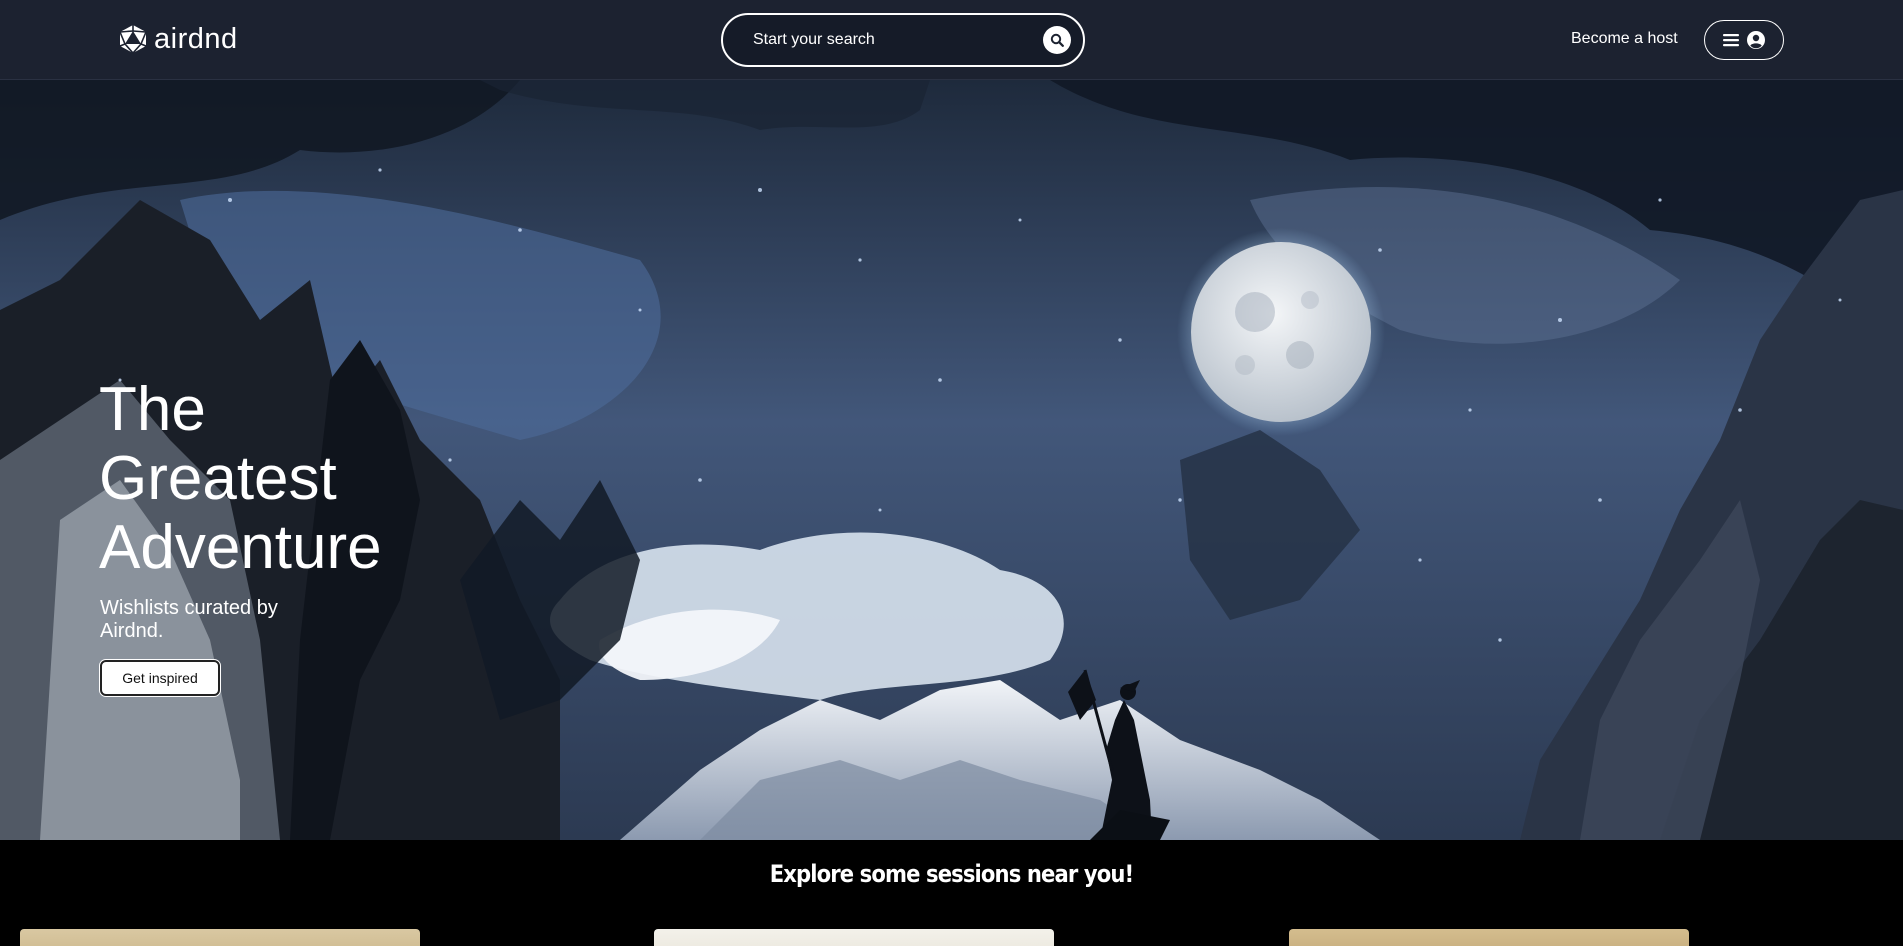 The height and width of the screenshot is (946, 1903). Describe the element at coordinates (196, 38) in the screenshot. I see `brand-name: airdnd` at that location.